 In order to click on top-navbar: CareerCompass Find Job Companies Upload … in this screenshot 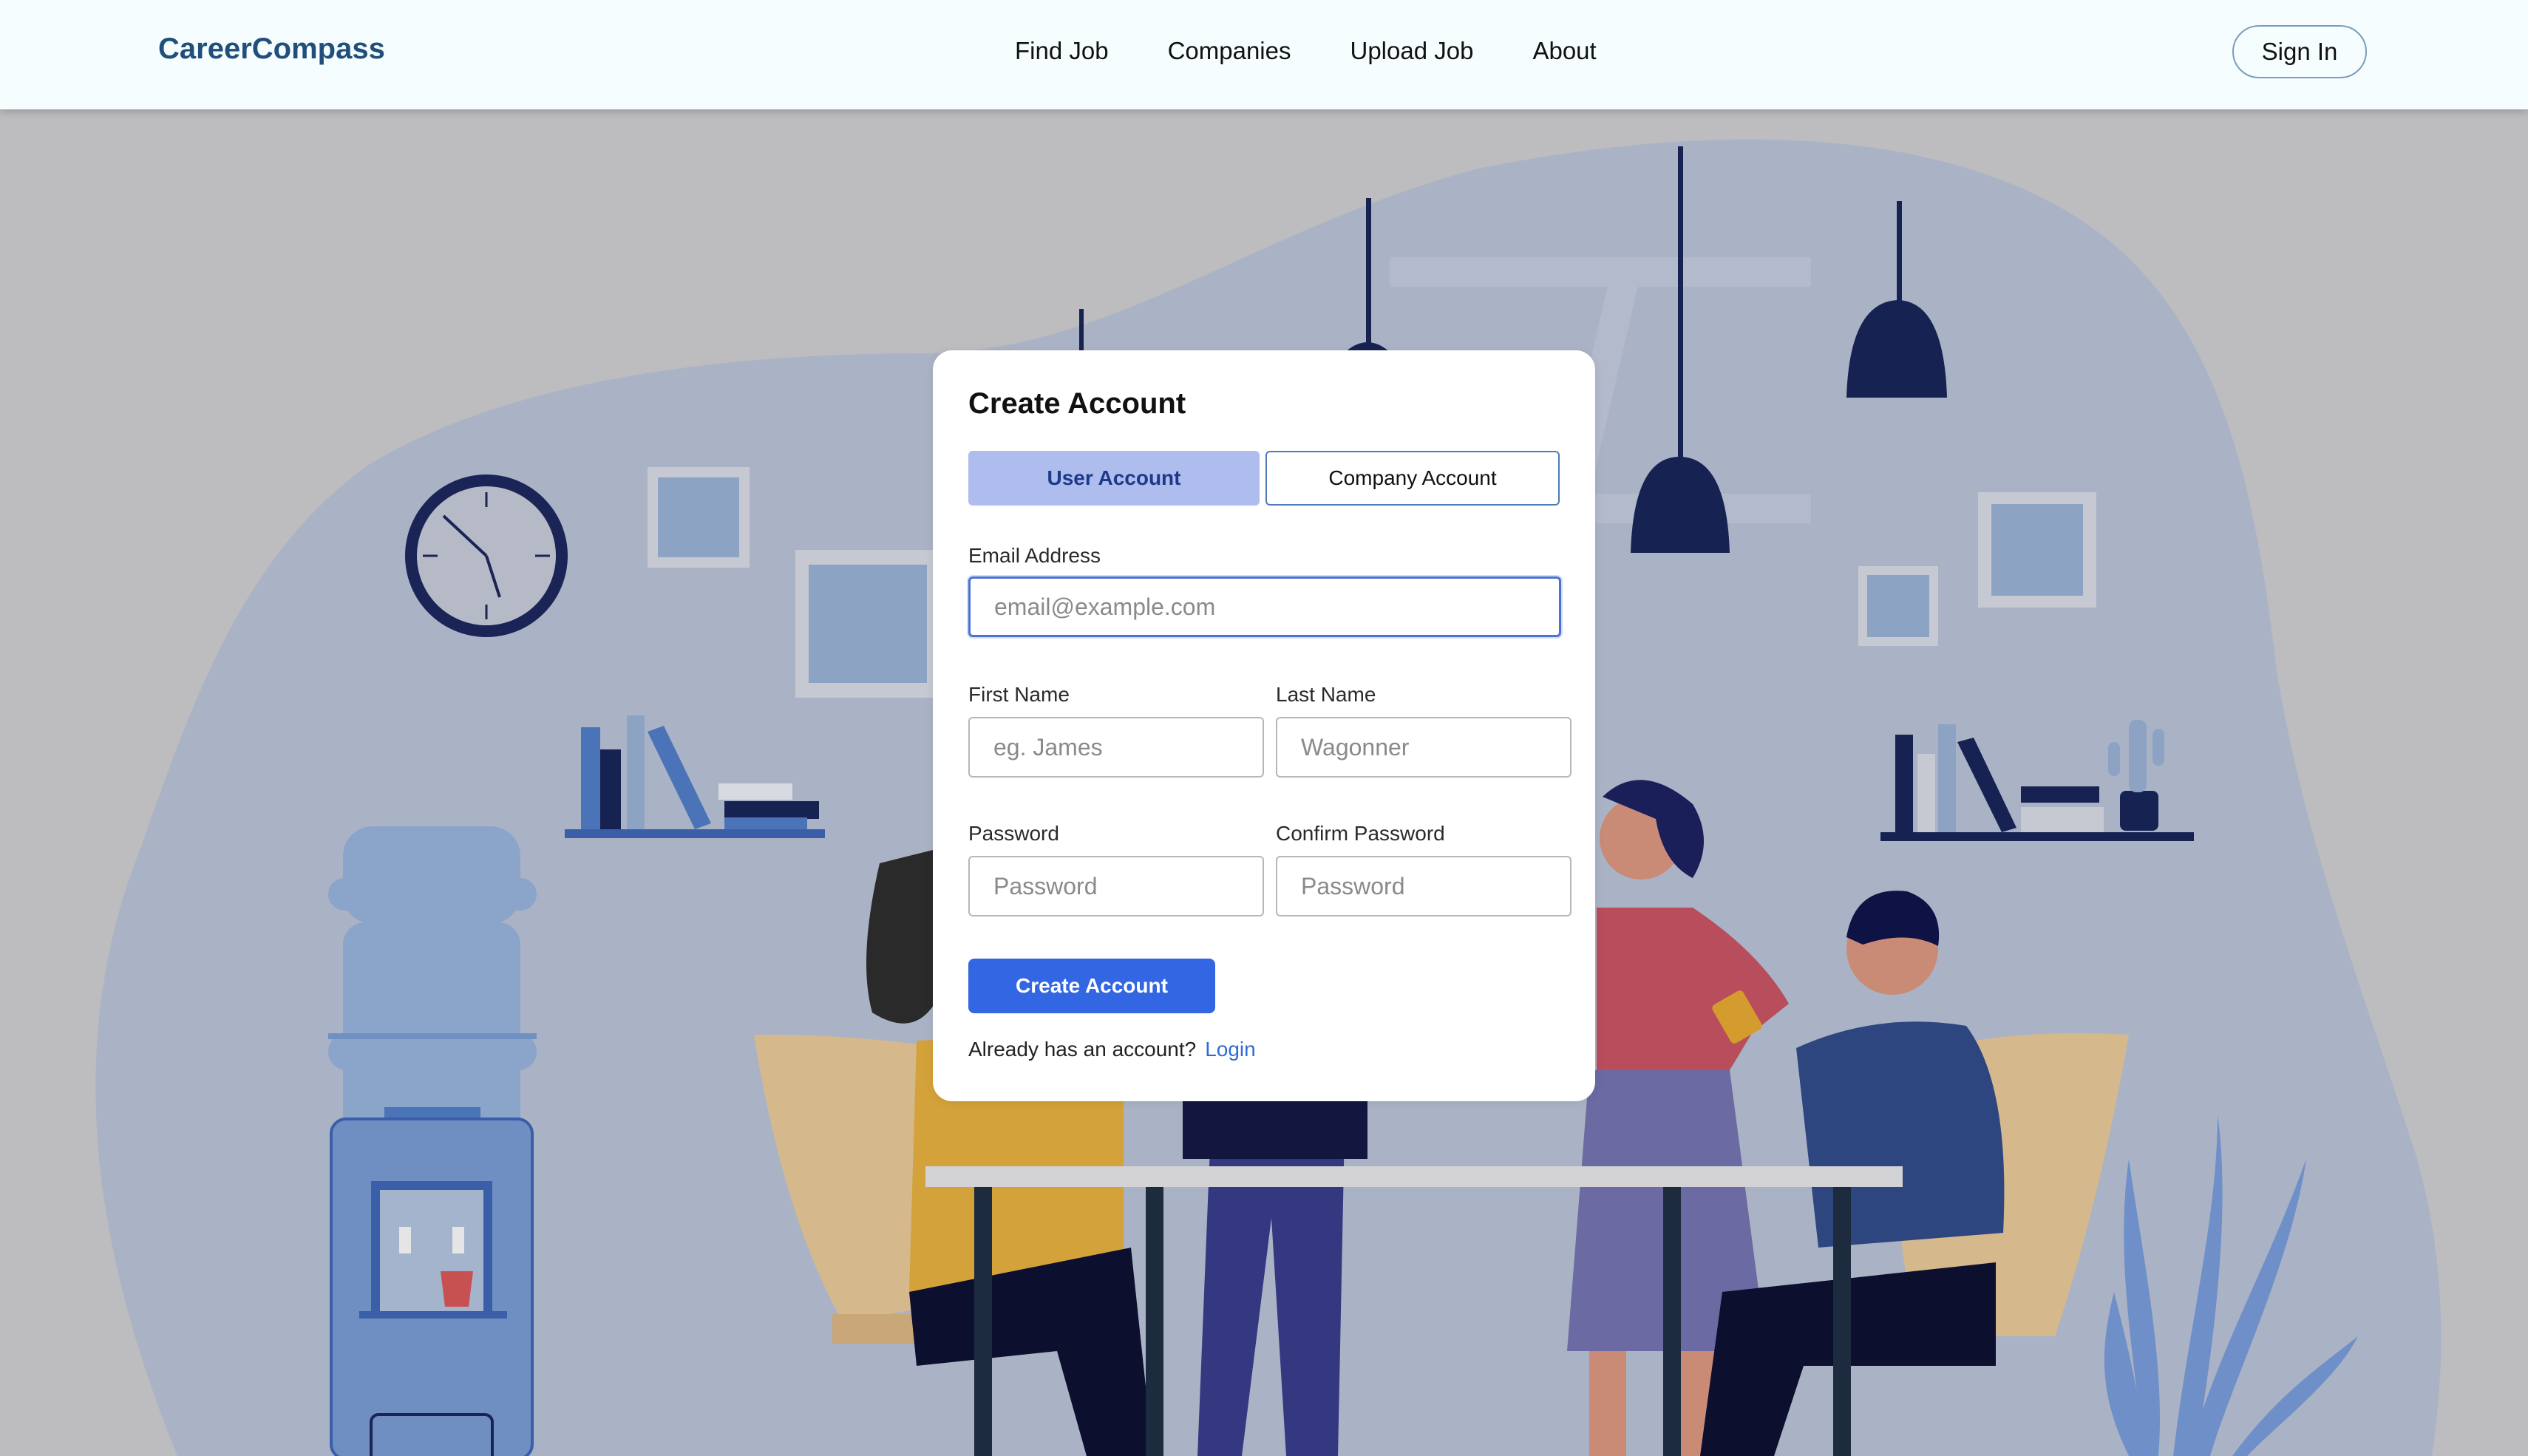, I will do `click(1264, 55)`.